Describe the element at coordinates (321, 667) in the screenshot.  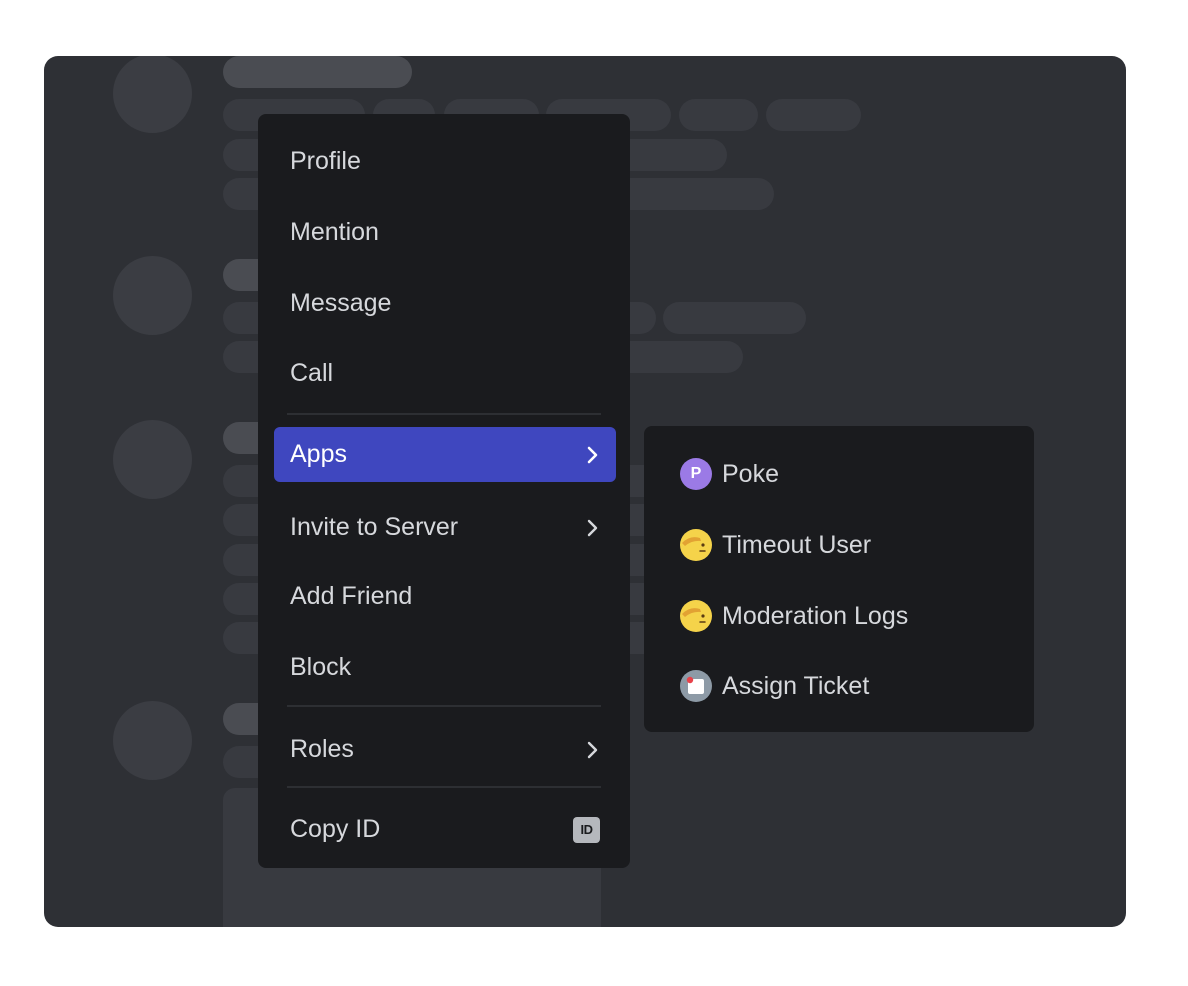
I see `menu-item-label: Block` at that location.